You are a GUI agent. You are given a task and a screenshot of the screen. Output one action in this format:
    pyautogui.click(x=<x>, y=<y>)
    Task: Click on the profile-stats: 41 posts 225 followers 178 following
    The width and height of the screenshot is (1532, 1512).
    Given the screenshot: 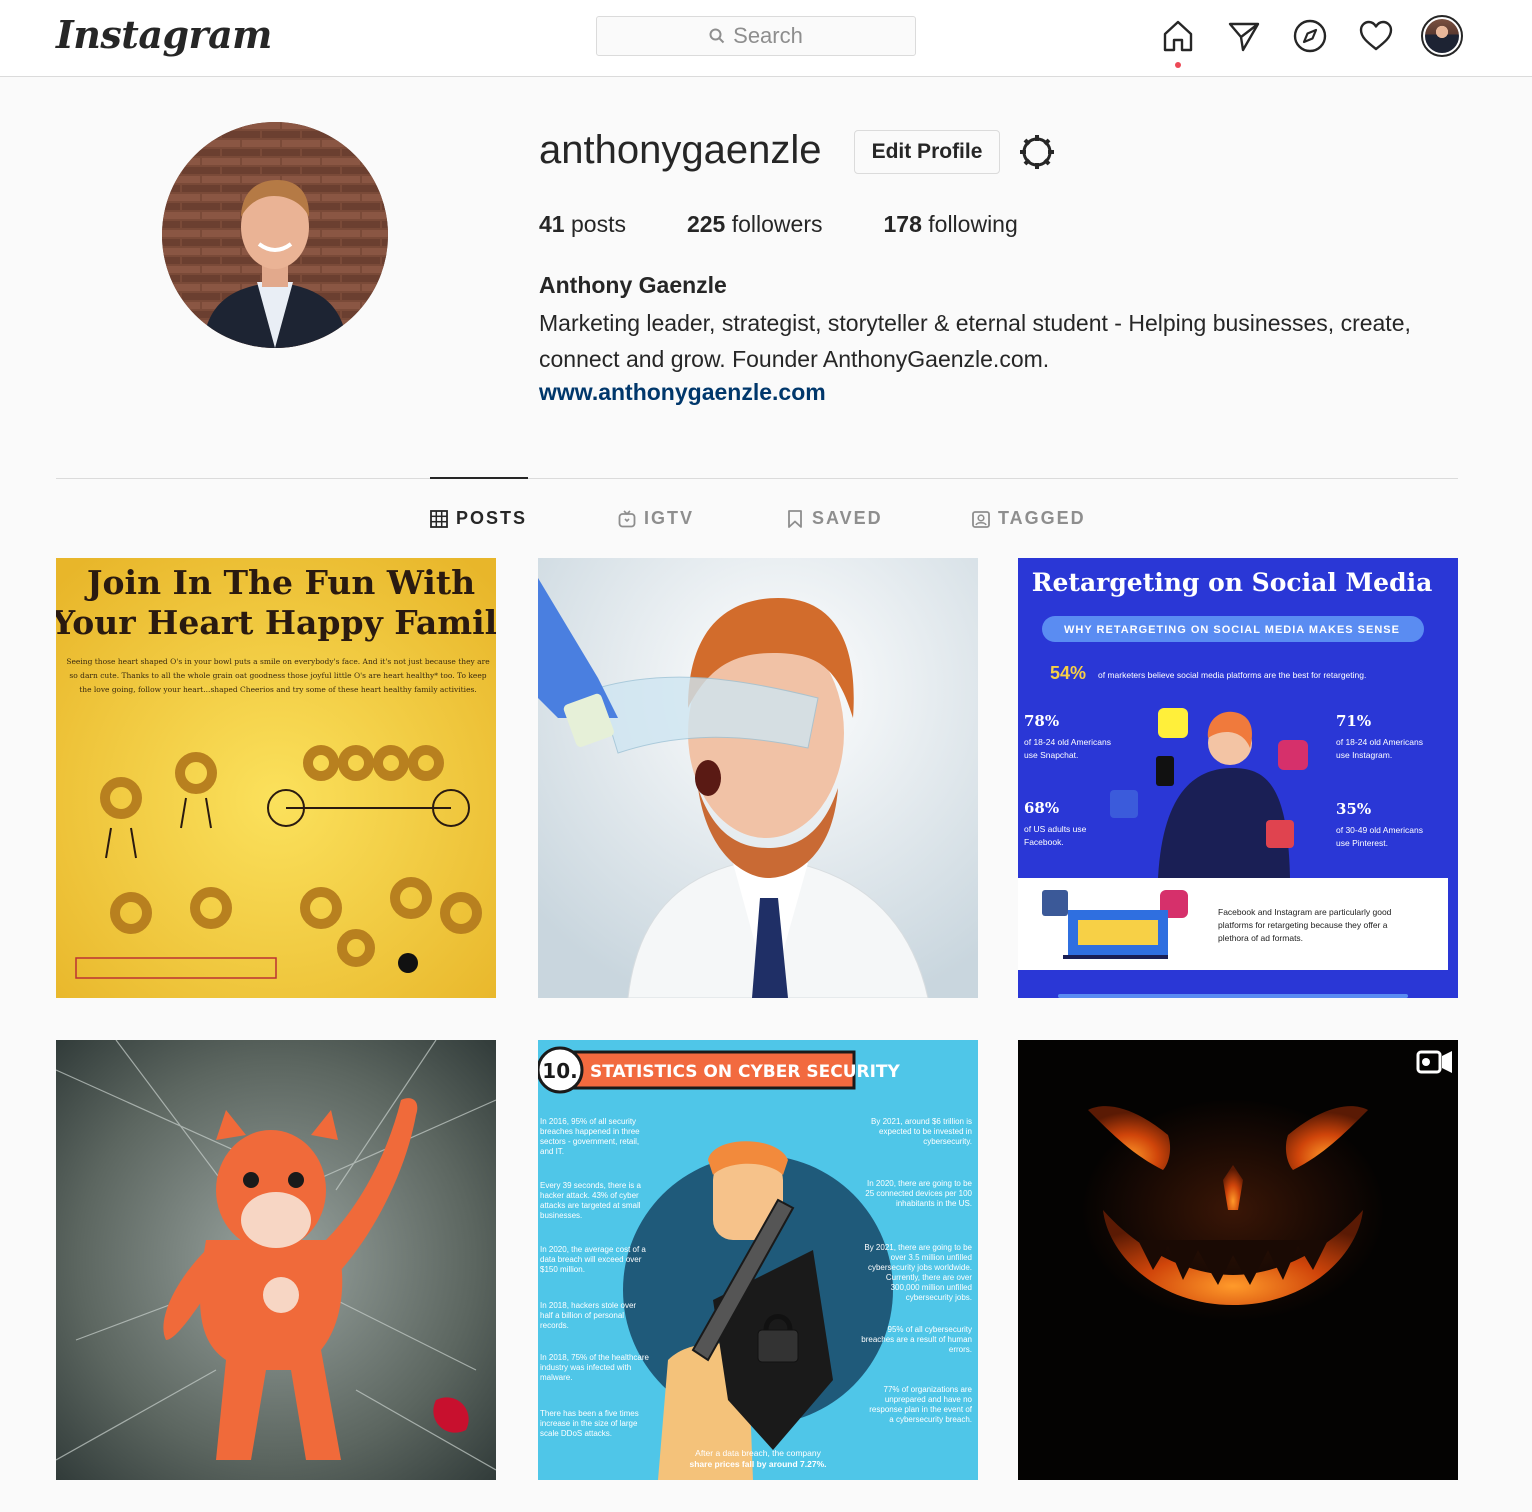 What is the action you would take?
    pyautogui.click(x=809, y=224)
    